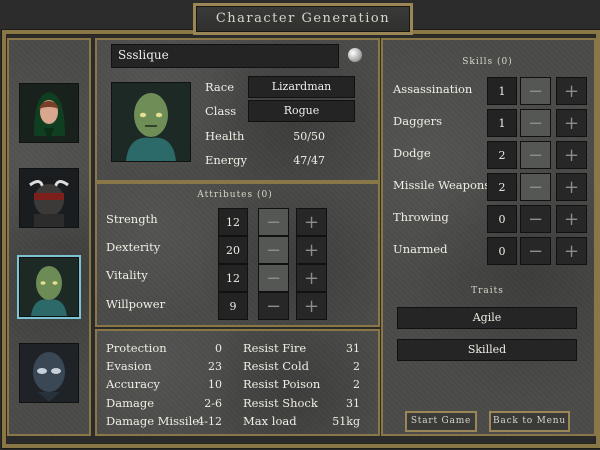  I want to click on window-title: Character Generation, so click(303, 19).